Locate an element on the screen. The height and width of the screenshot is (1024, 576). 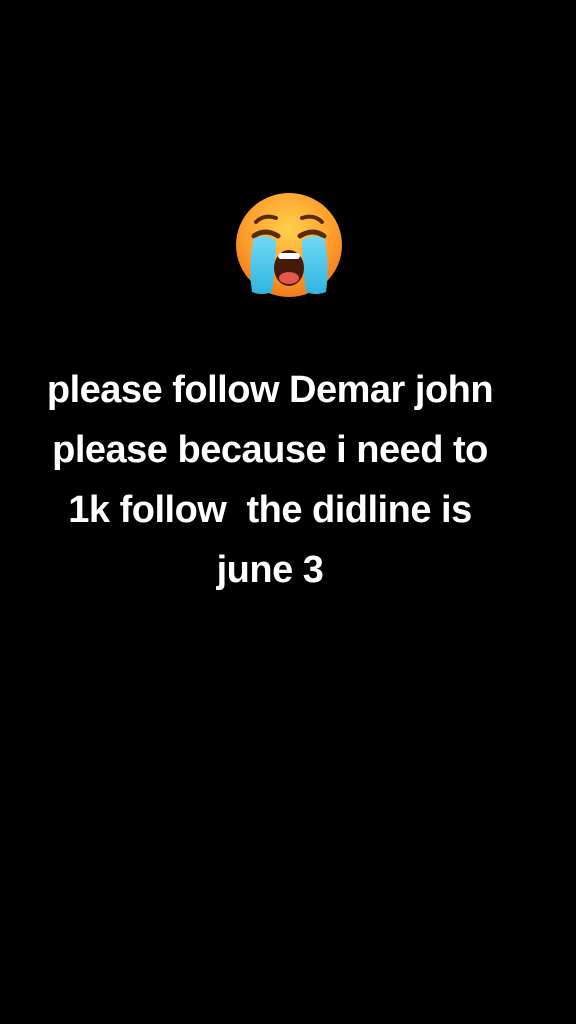
caption-line: please follow Demar john is located at coordinates (270, 390).